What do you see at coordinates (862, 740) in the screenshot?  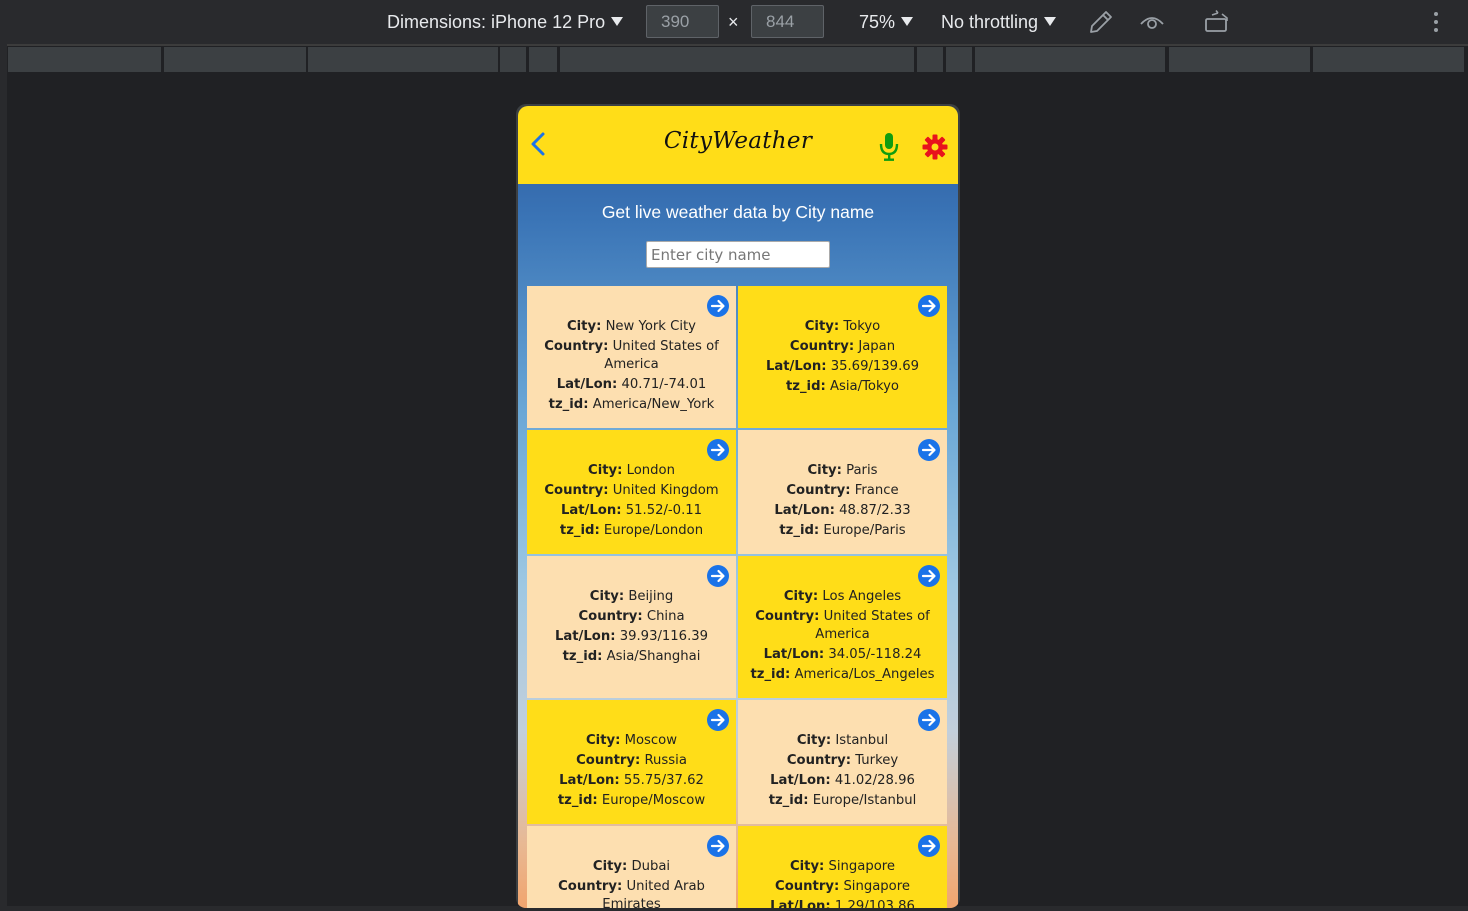 I see `city-value: Istanbul` at bounding box center [862, 740].